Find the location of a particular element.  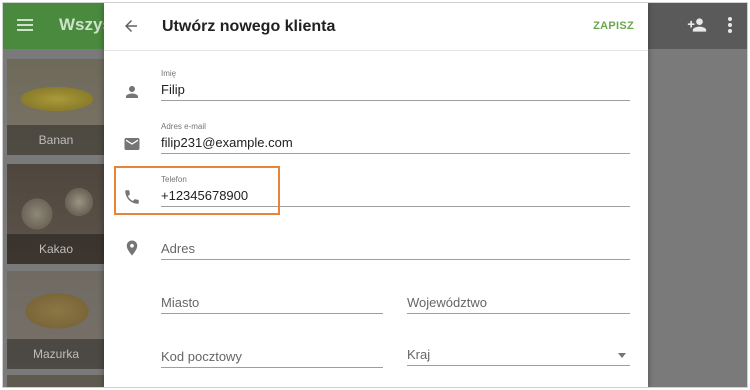

province-field: Województwo is located at coordinates (518, 303).